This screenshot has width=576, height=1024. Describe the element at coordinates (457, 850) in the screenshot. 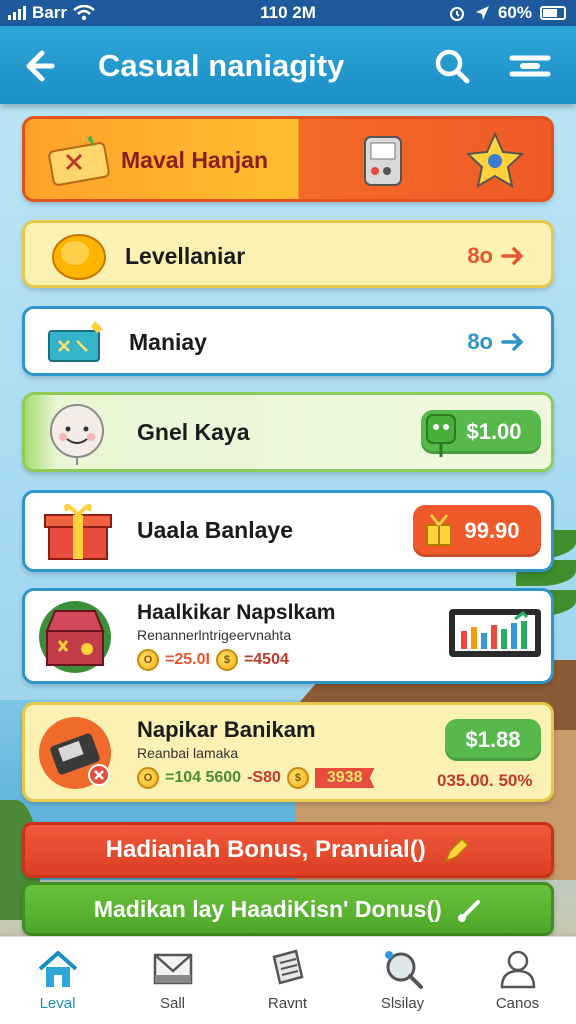

I see `pencil-icon` at that location.